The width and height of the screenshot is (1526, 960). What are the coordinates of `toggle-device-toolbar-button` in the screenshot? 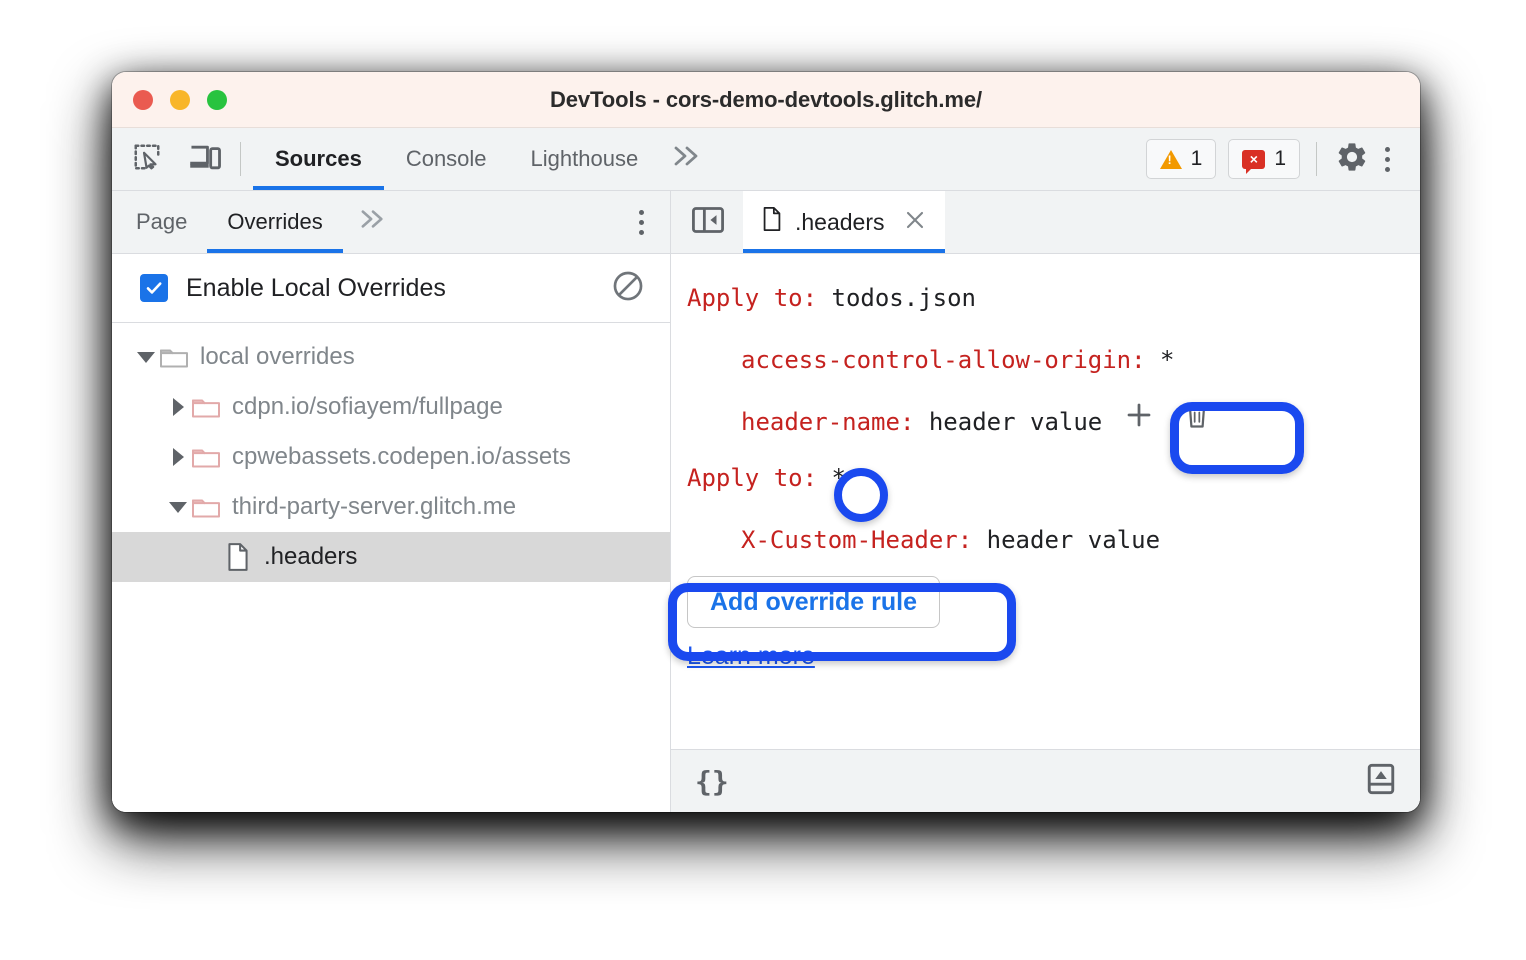 It's located at (205, 159).